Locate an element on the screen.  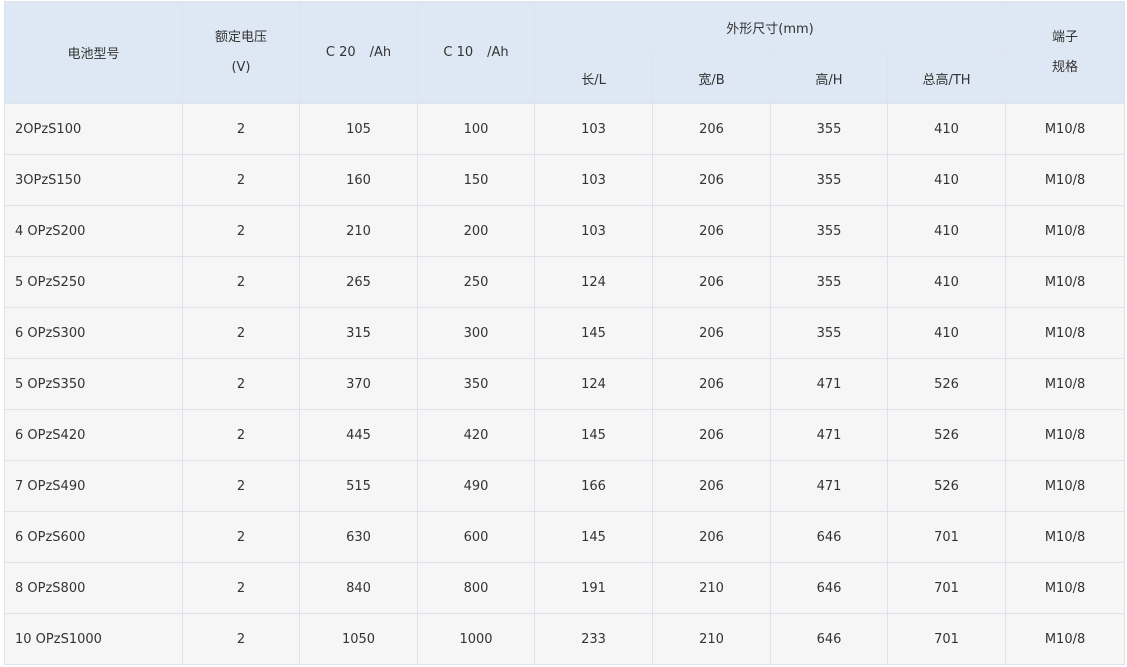
header-dimensions-label: 外形尺寸(mm) is located at coordinates (770, 29).